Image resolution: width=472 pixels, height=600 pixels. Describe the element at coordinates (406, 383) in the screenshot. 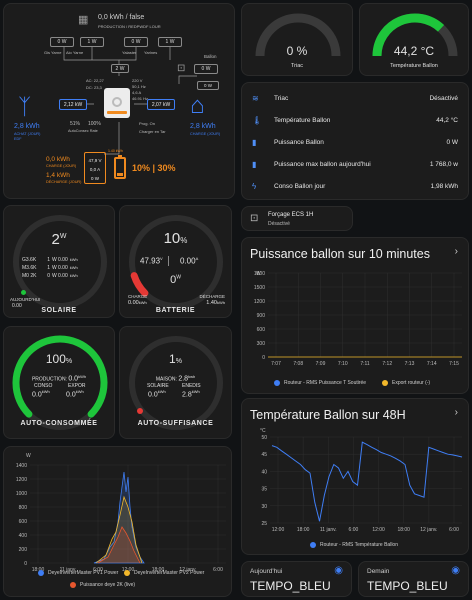

I see `b10-legend-2: Export routeur (-)` at that location.